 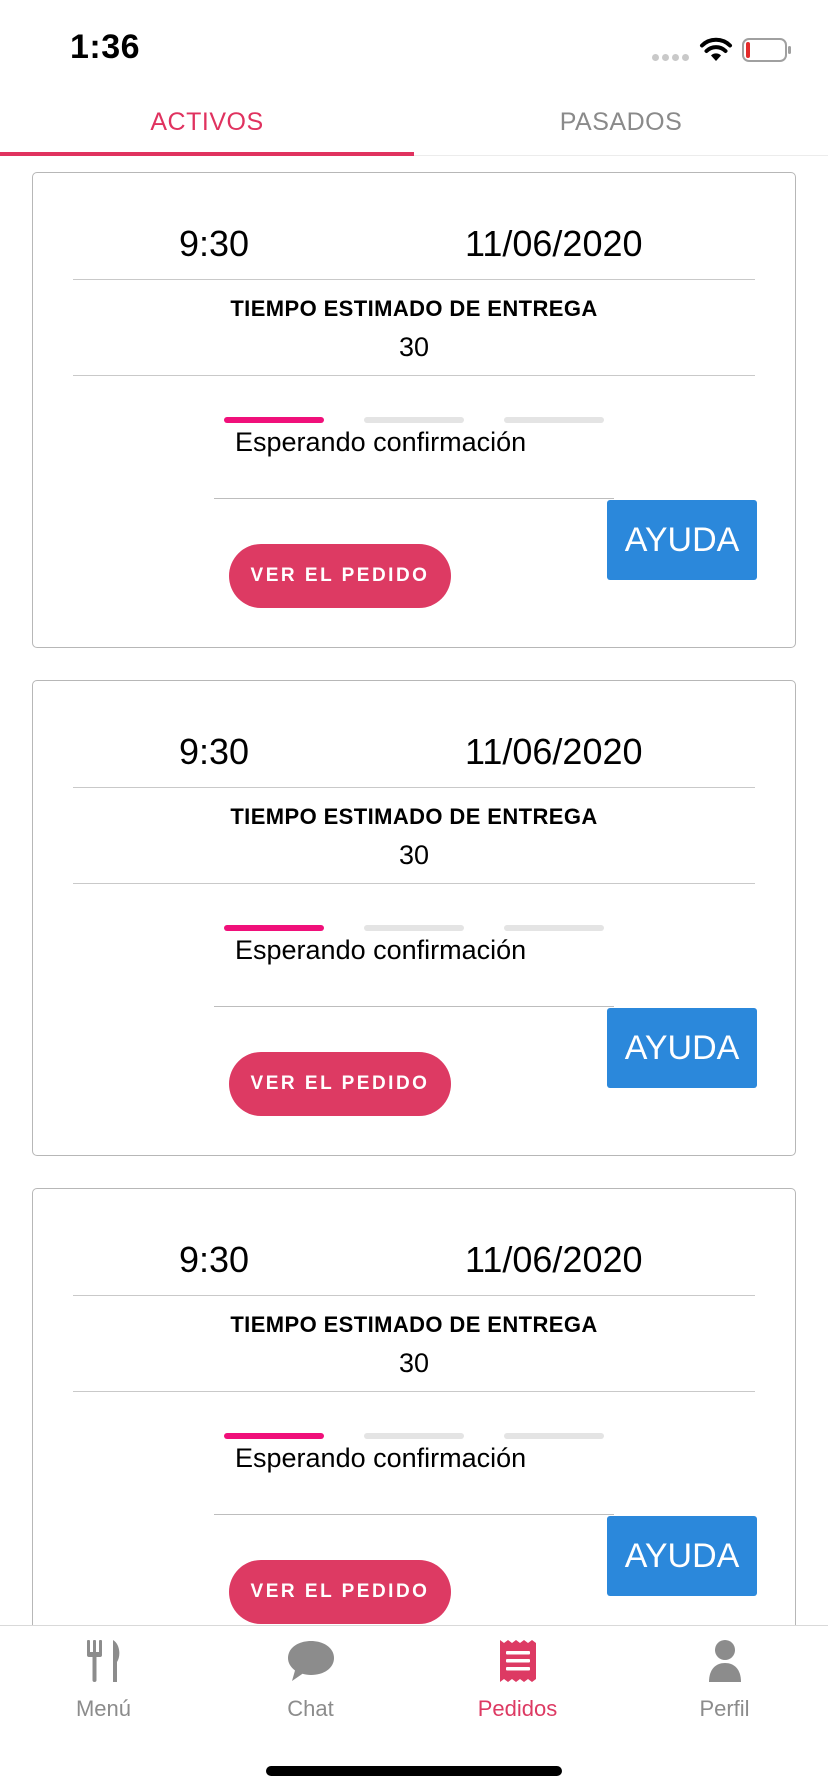 I want to click on tab-activos: ACTIVOS, so click(x=207, y=122).